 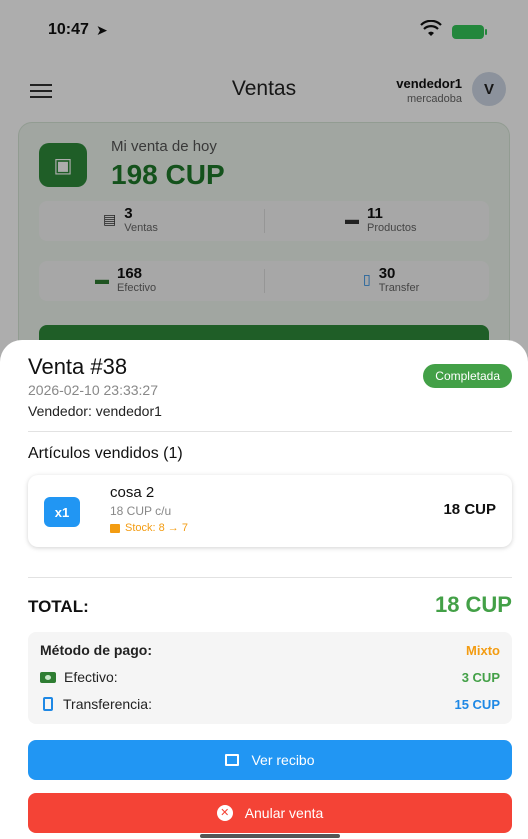 What do you see at coordinates (115, 528) in the screenshot?
I see `box-icon` at bounding box center [115, 528].